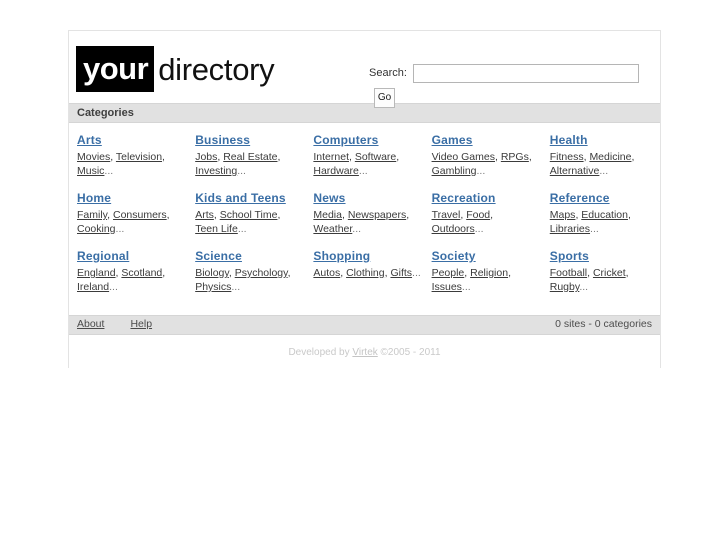  Describe the element at coordinates (141, 273) in the screenshot. I see `subcategory-link: Scotland` at that location.